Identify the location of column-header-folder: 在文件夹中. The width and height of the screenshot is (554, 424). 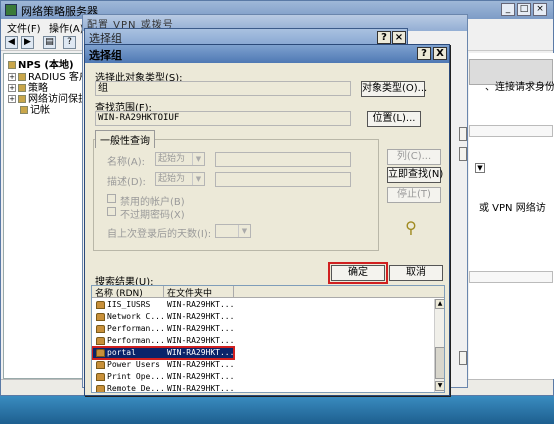
(199, 292).